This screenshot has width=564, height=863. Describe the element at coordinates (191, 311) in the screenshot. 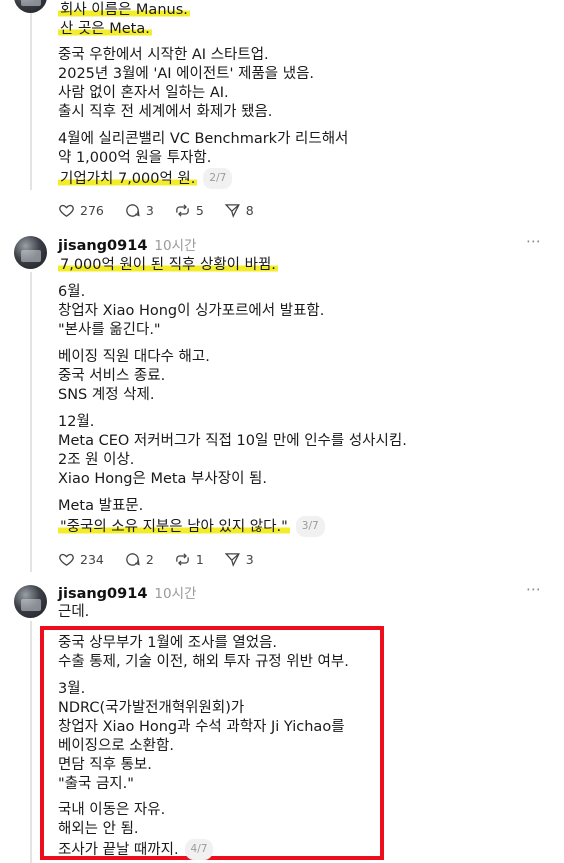

I see `post-text-line: 창업자 Xiao Hong이 싱가포르에서 발표함.` at that location.